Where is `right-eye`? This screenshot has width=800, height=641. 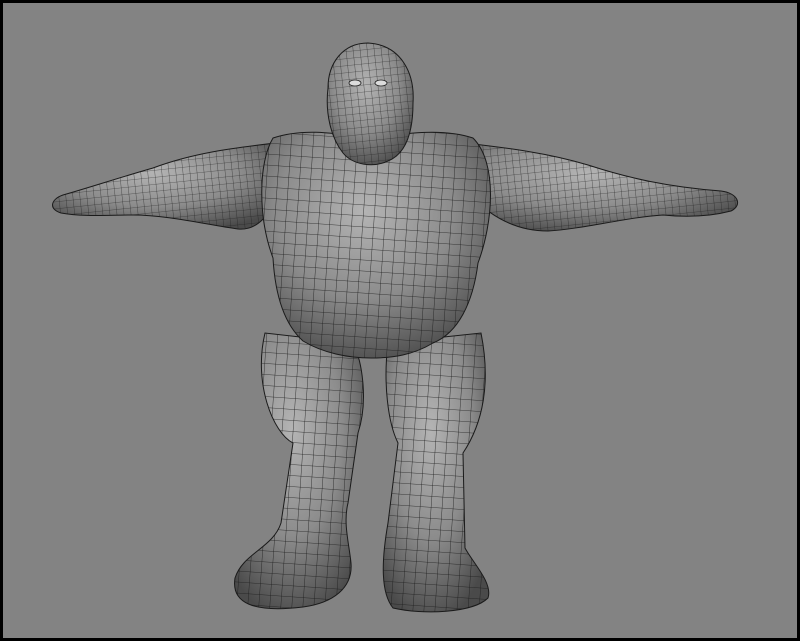 right-eye is located at coordinates (381, 83).